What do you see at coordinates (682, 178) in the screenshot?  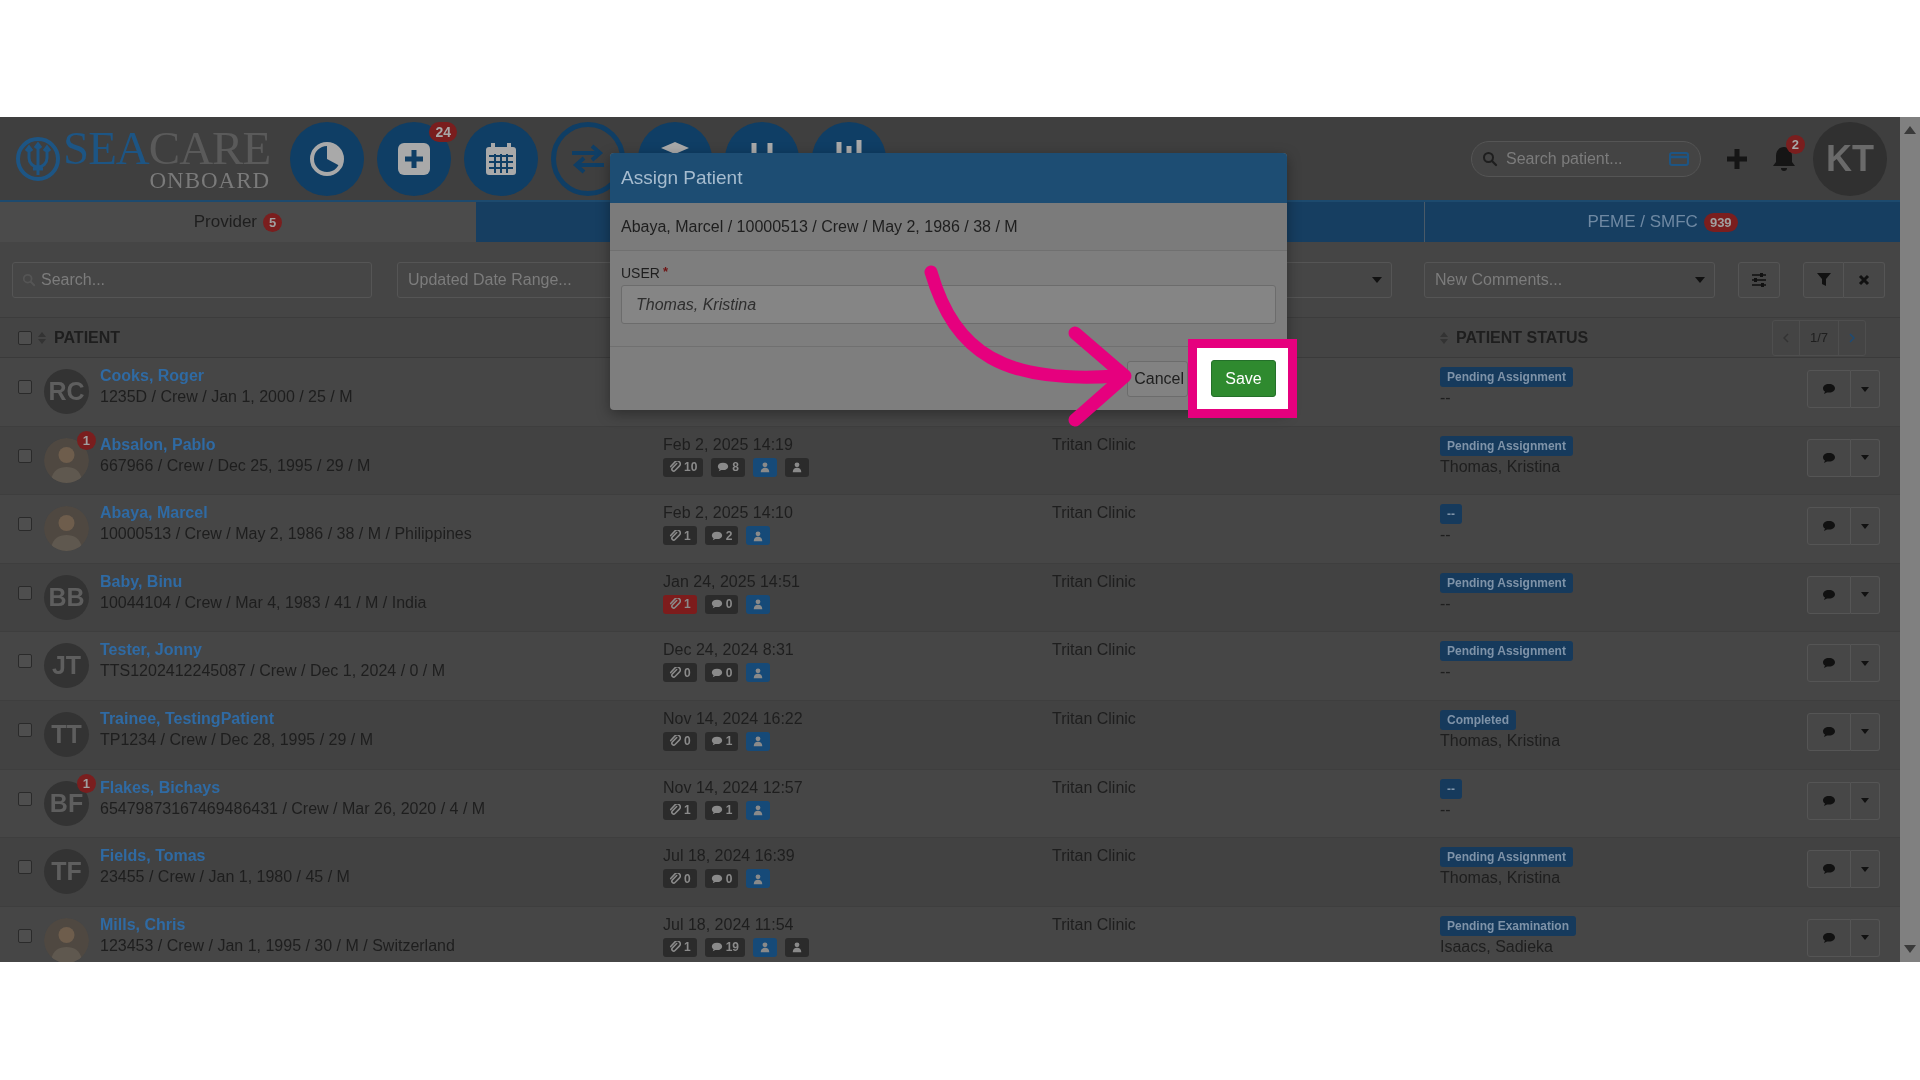 I see `modal-title: Assign Patient` at bounding box center [682, 178].